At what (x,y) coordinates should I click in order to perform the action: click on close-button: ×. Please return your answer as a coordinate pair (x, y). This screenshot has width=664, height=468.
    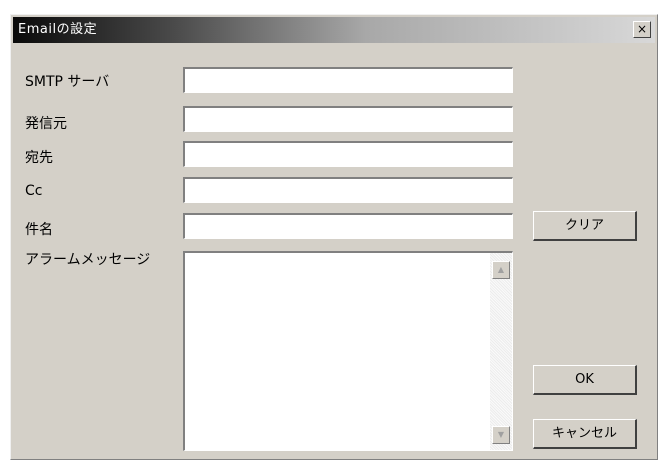
    Looking at the image, I should click on (642, 29).